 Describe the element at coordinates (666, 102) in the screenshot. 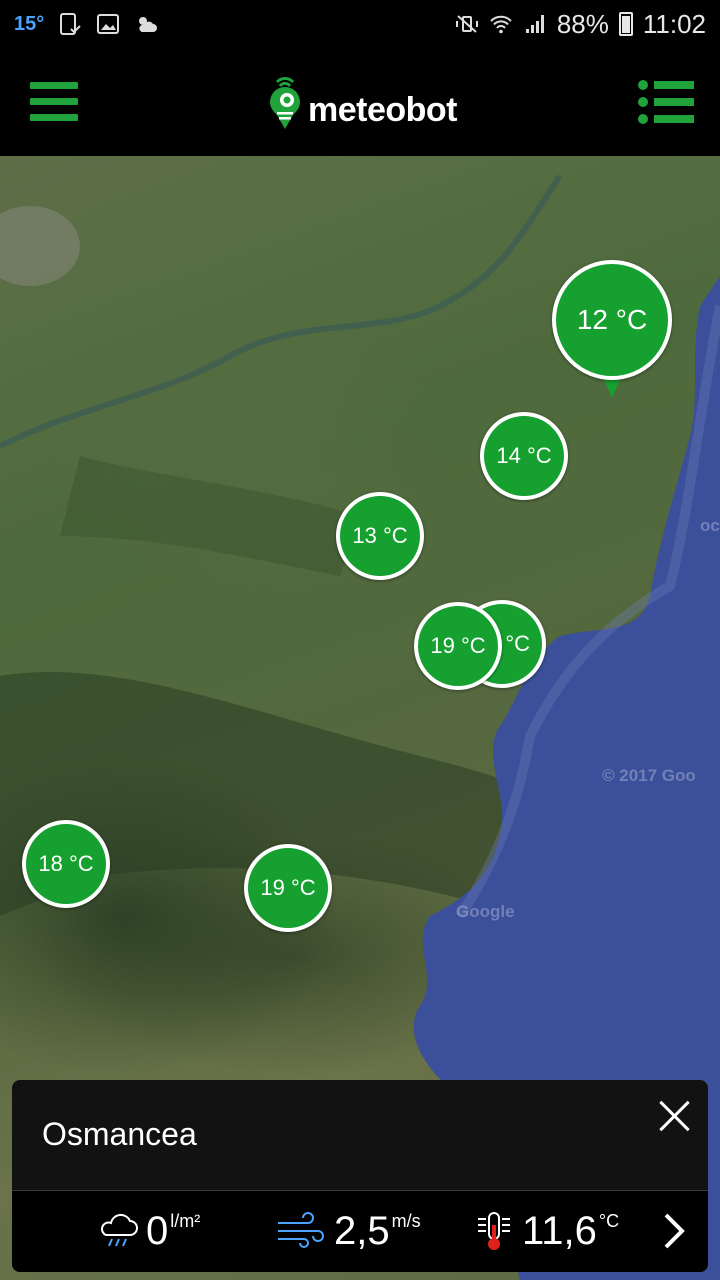

I see `station-list-button` at that location.